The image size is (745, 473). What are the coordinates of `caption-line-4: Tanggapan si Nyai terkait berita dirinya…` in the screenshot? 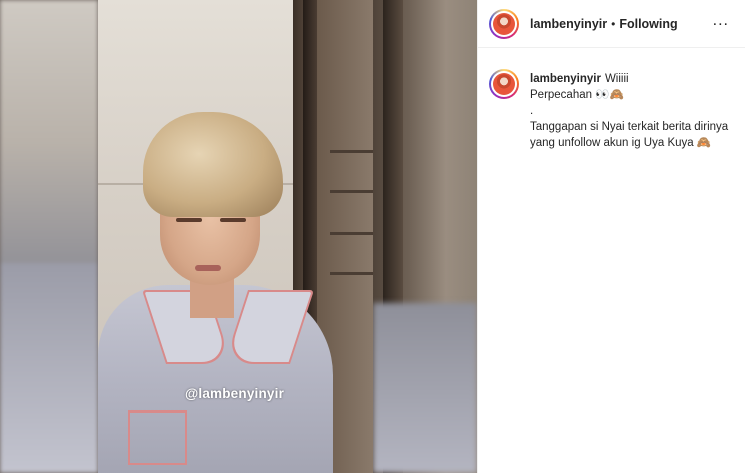 It's located at (629, 135).